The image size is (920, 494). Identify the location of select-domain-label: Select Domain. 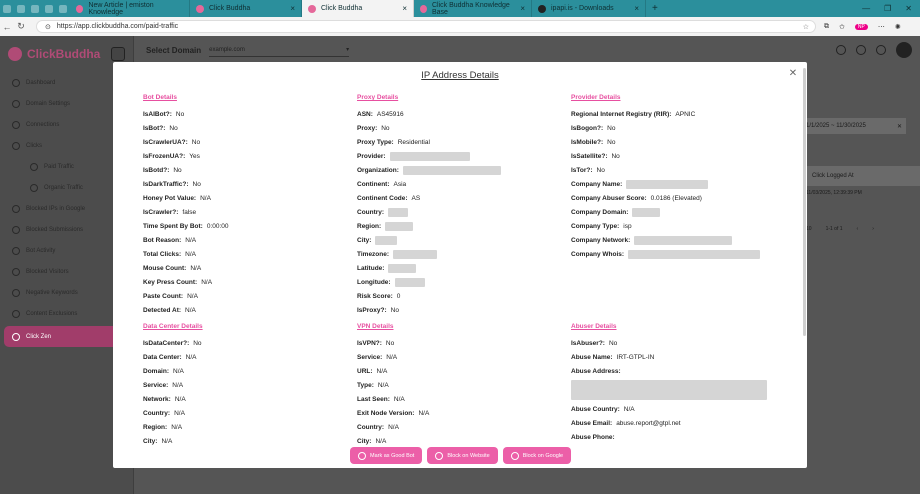
(174, 50).